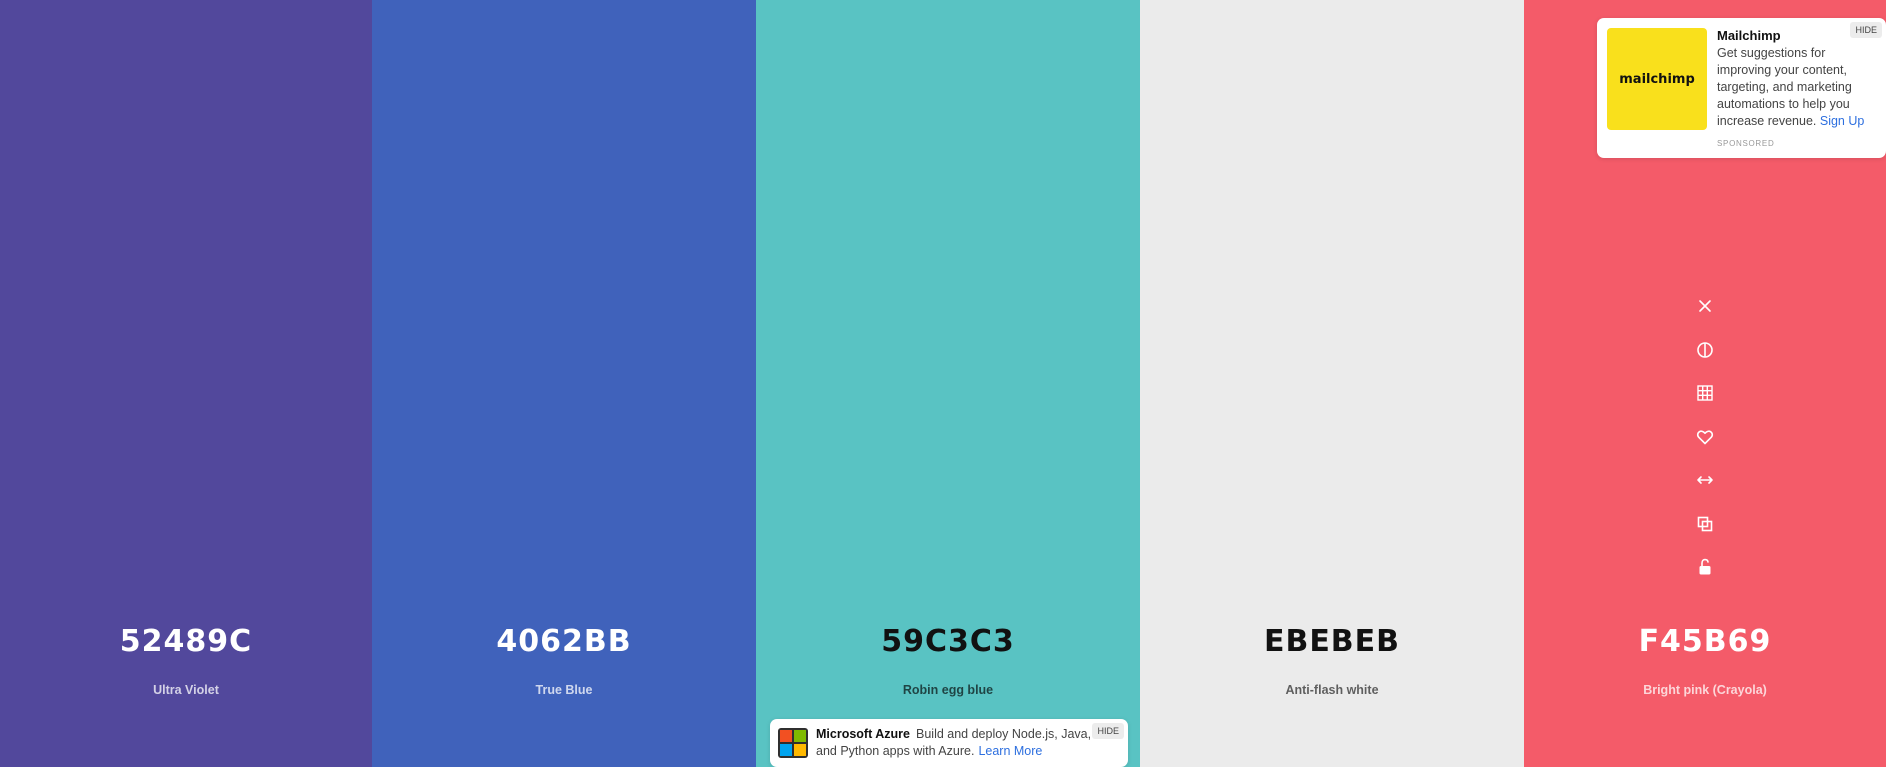 Image resolution: width=1886 pixels, height=767 pixels. What do you see at coordinates (1842, 121) in the screenshot?
I see `sign-up-link: Sign Up` at bounding box center [1842, 121].